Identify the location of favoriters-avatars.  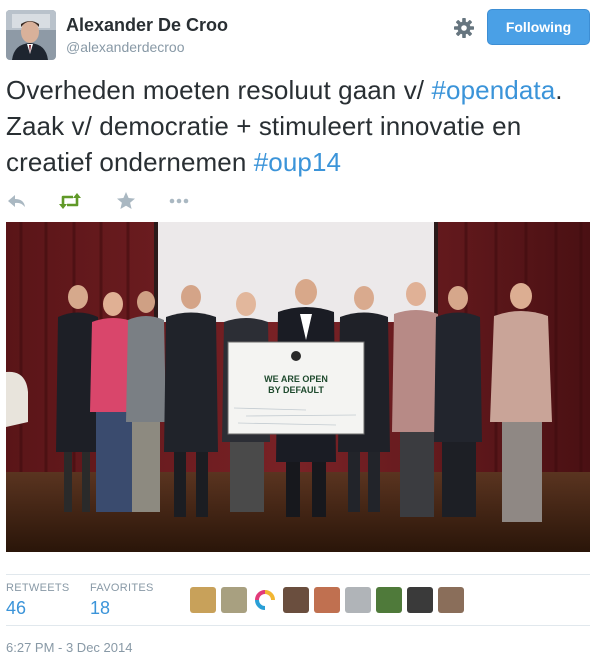
(340, 600).